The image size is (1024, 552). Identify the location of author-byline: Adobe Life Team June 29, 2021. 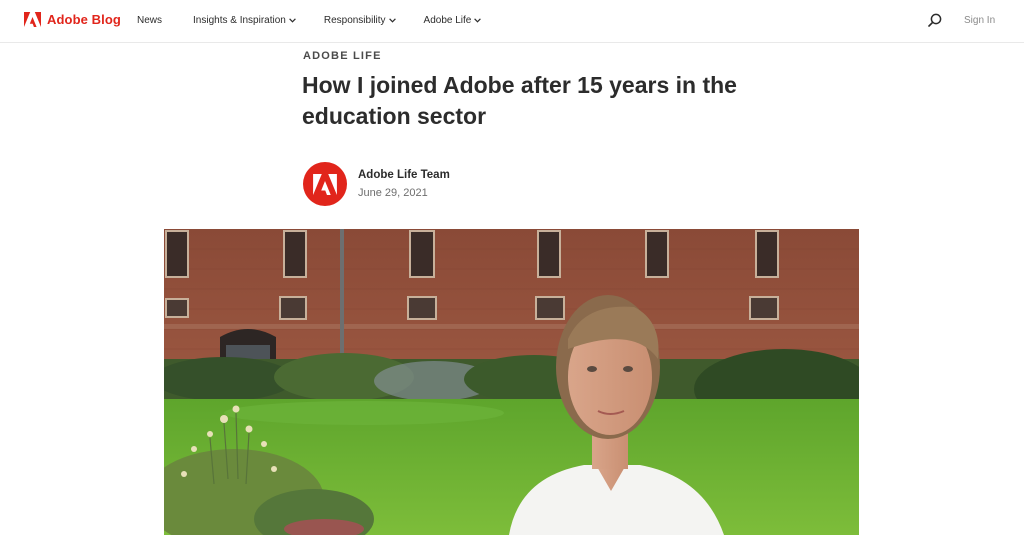
(376, 184).